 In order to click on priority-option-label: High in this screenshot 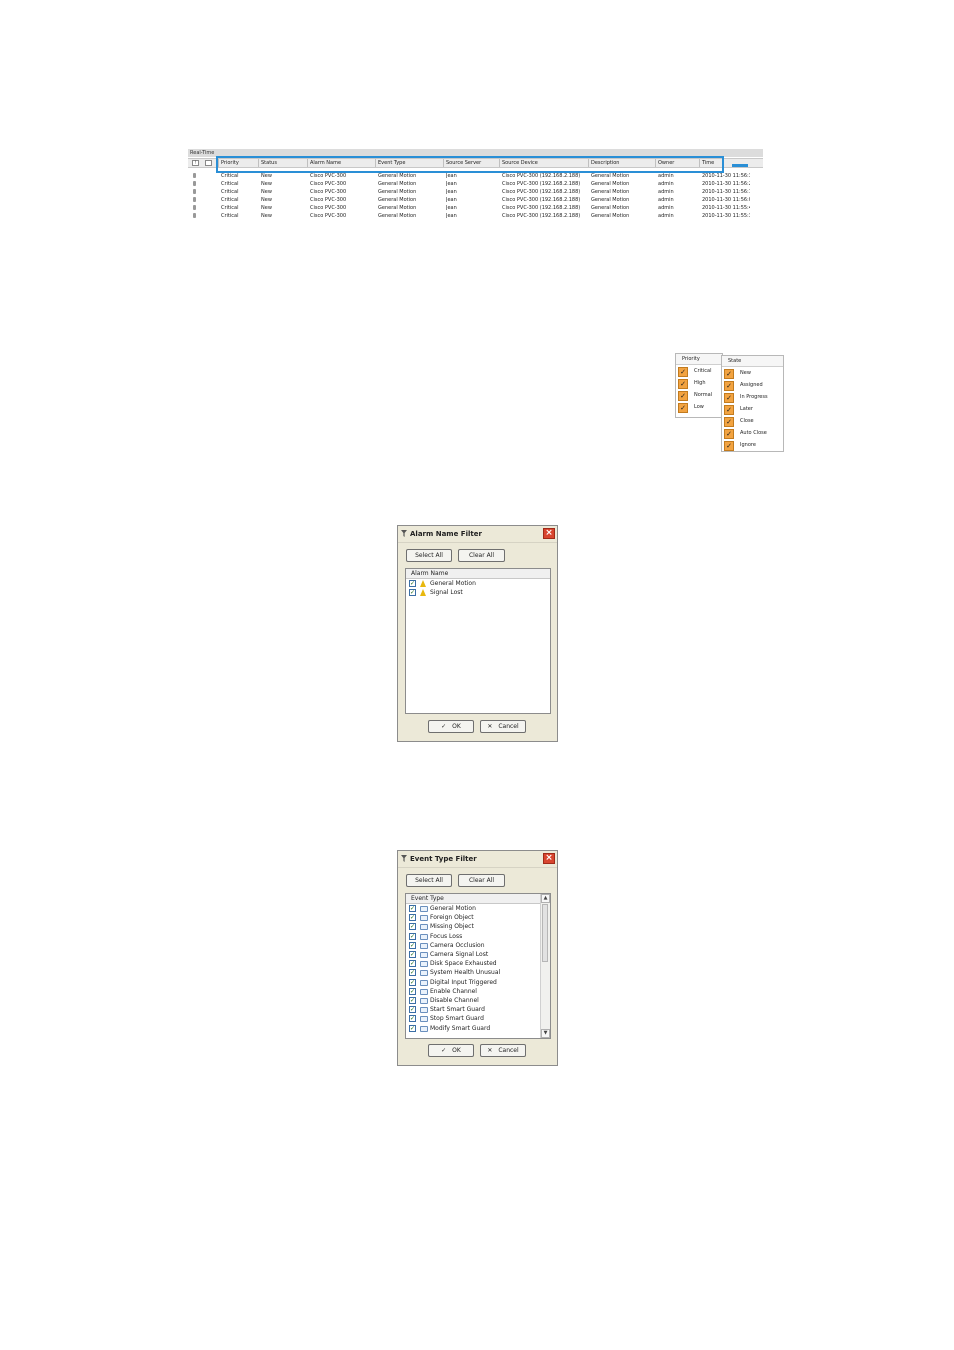, I will do `click(700, 383)`.